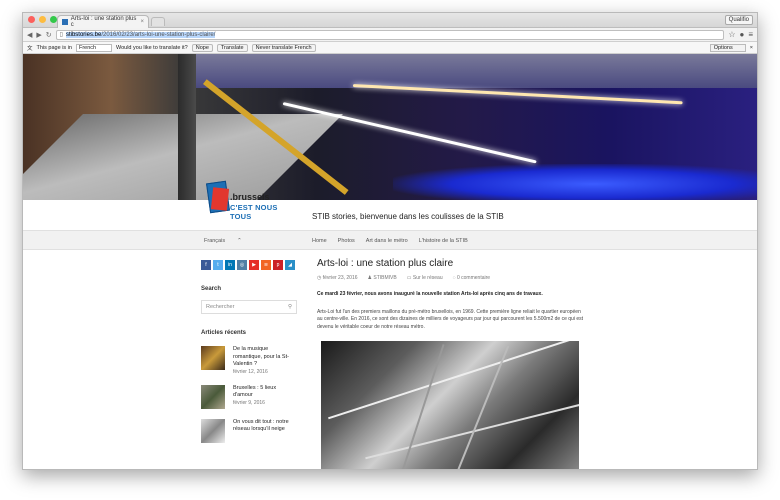 The height and width of the screenshot is (500, 780). I want to click on social-icons: f t in ◎ ▶ ≋ p ◢, so click(249, 265).